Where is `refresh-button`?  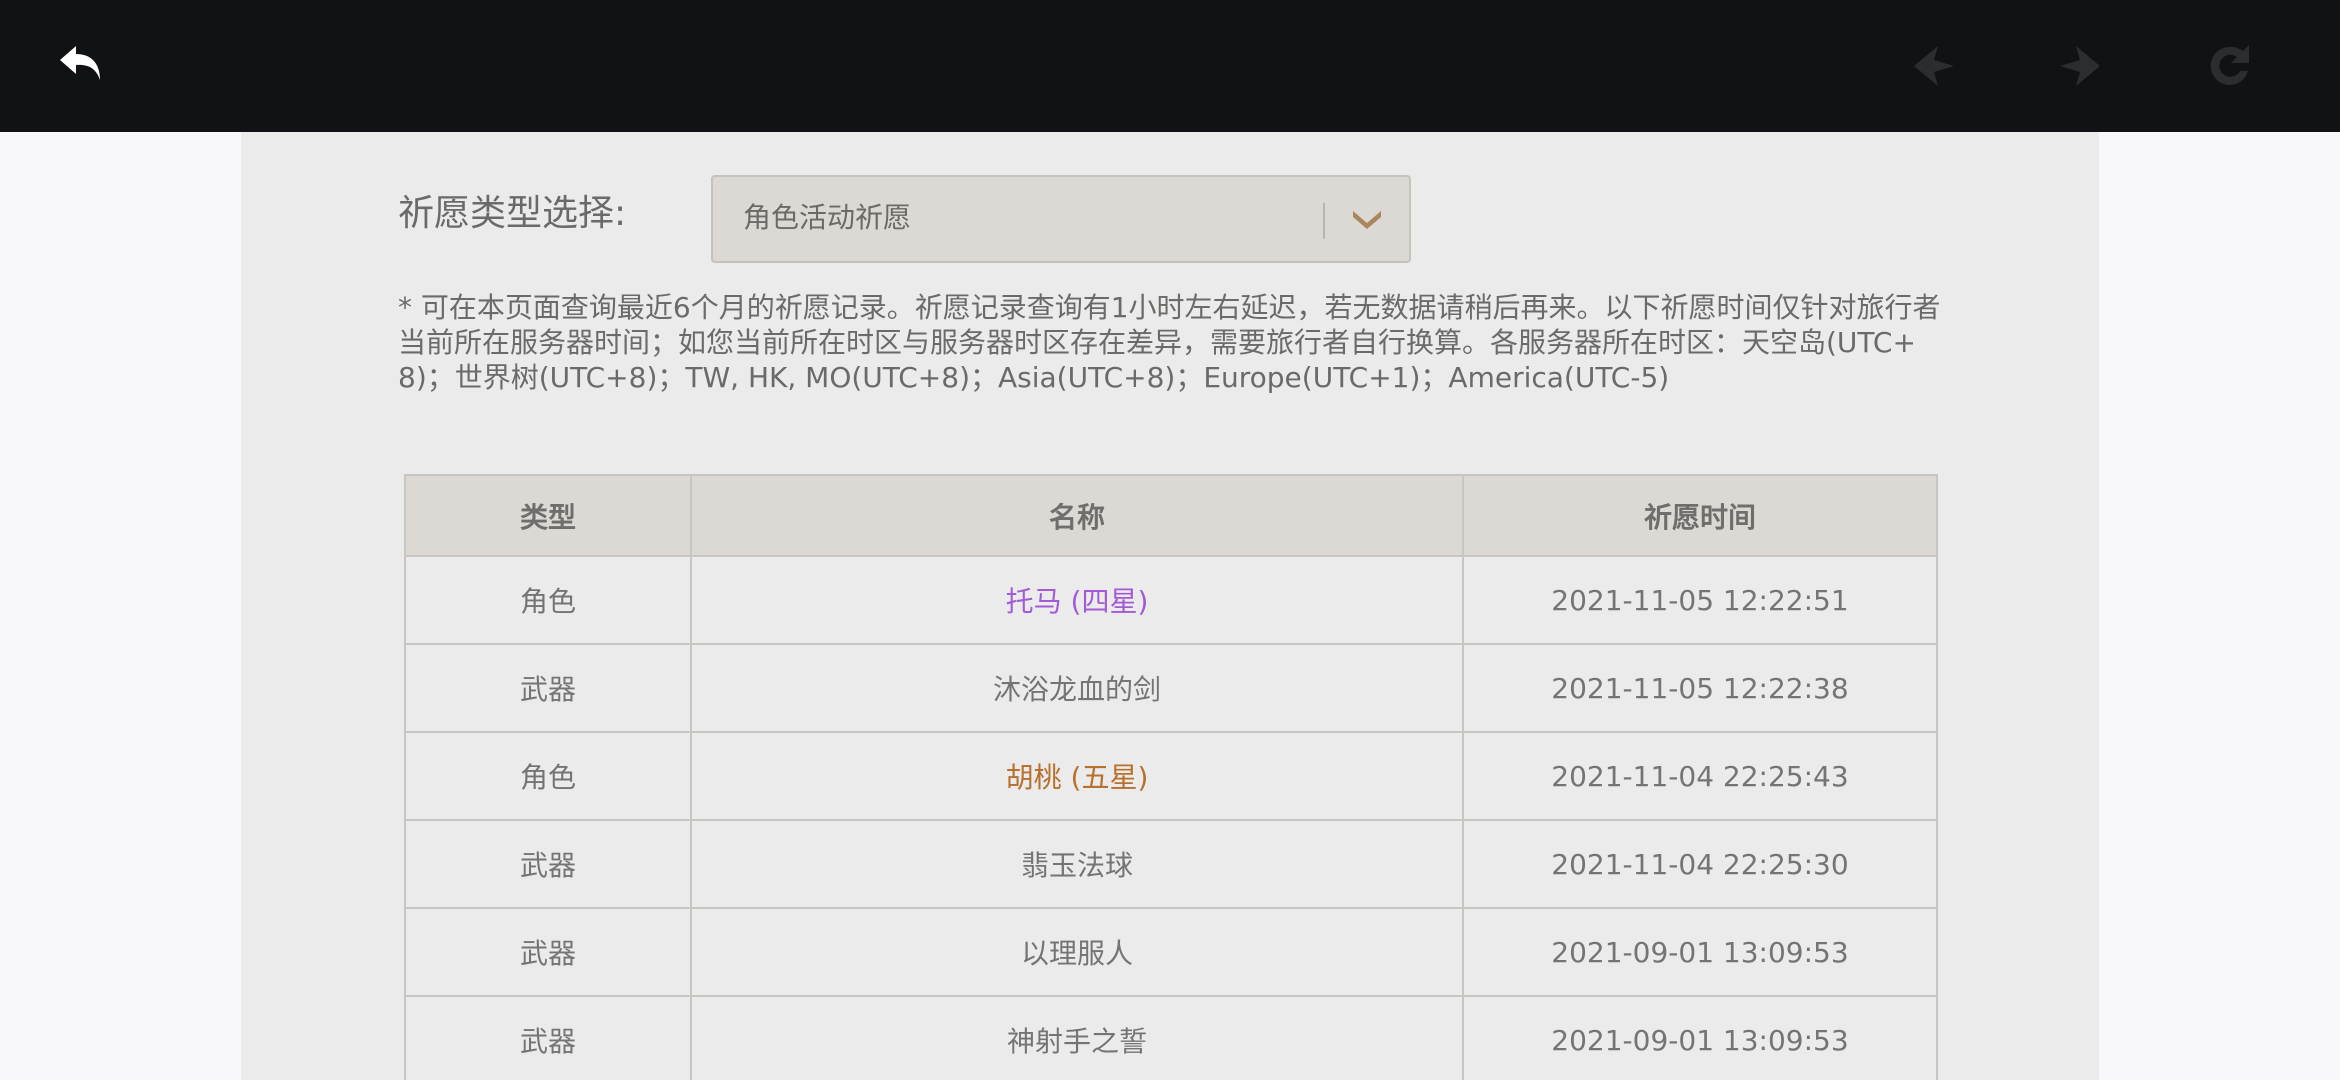 refresh-button is located at coordinates (2230, 66).